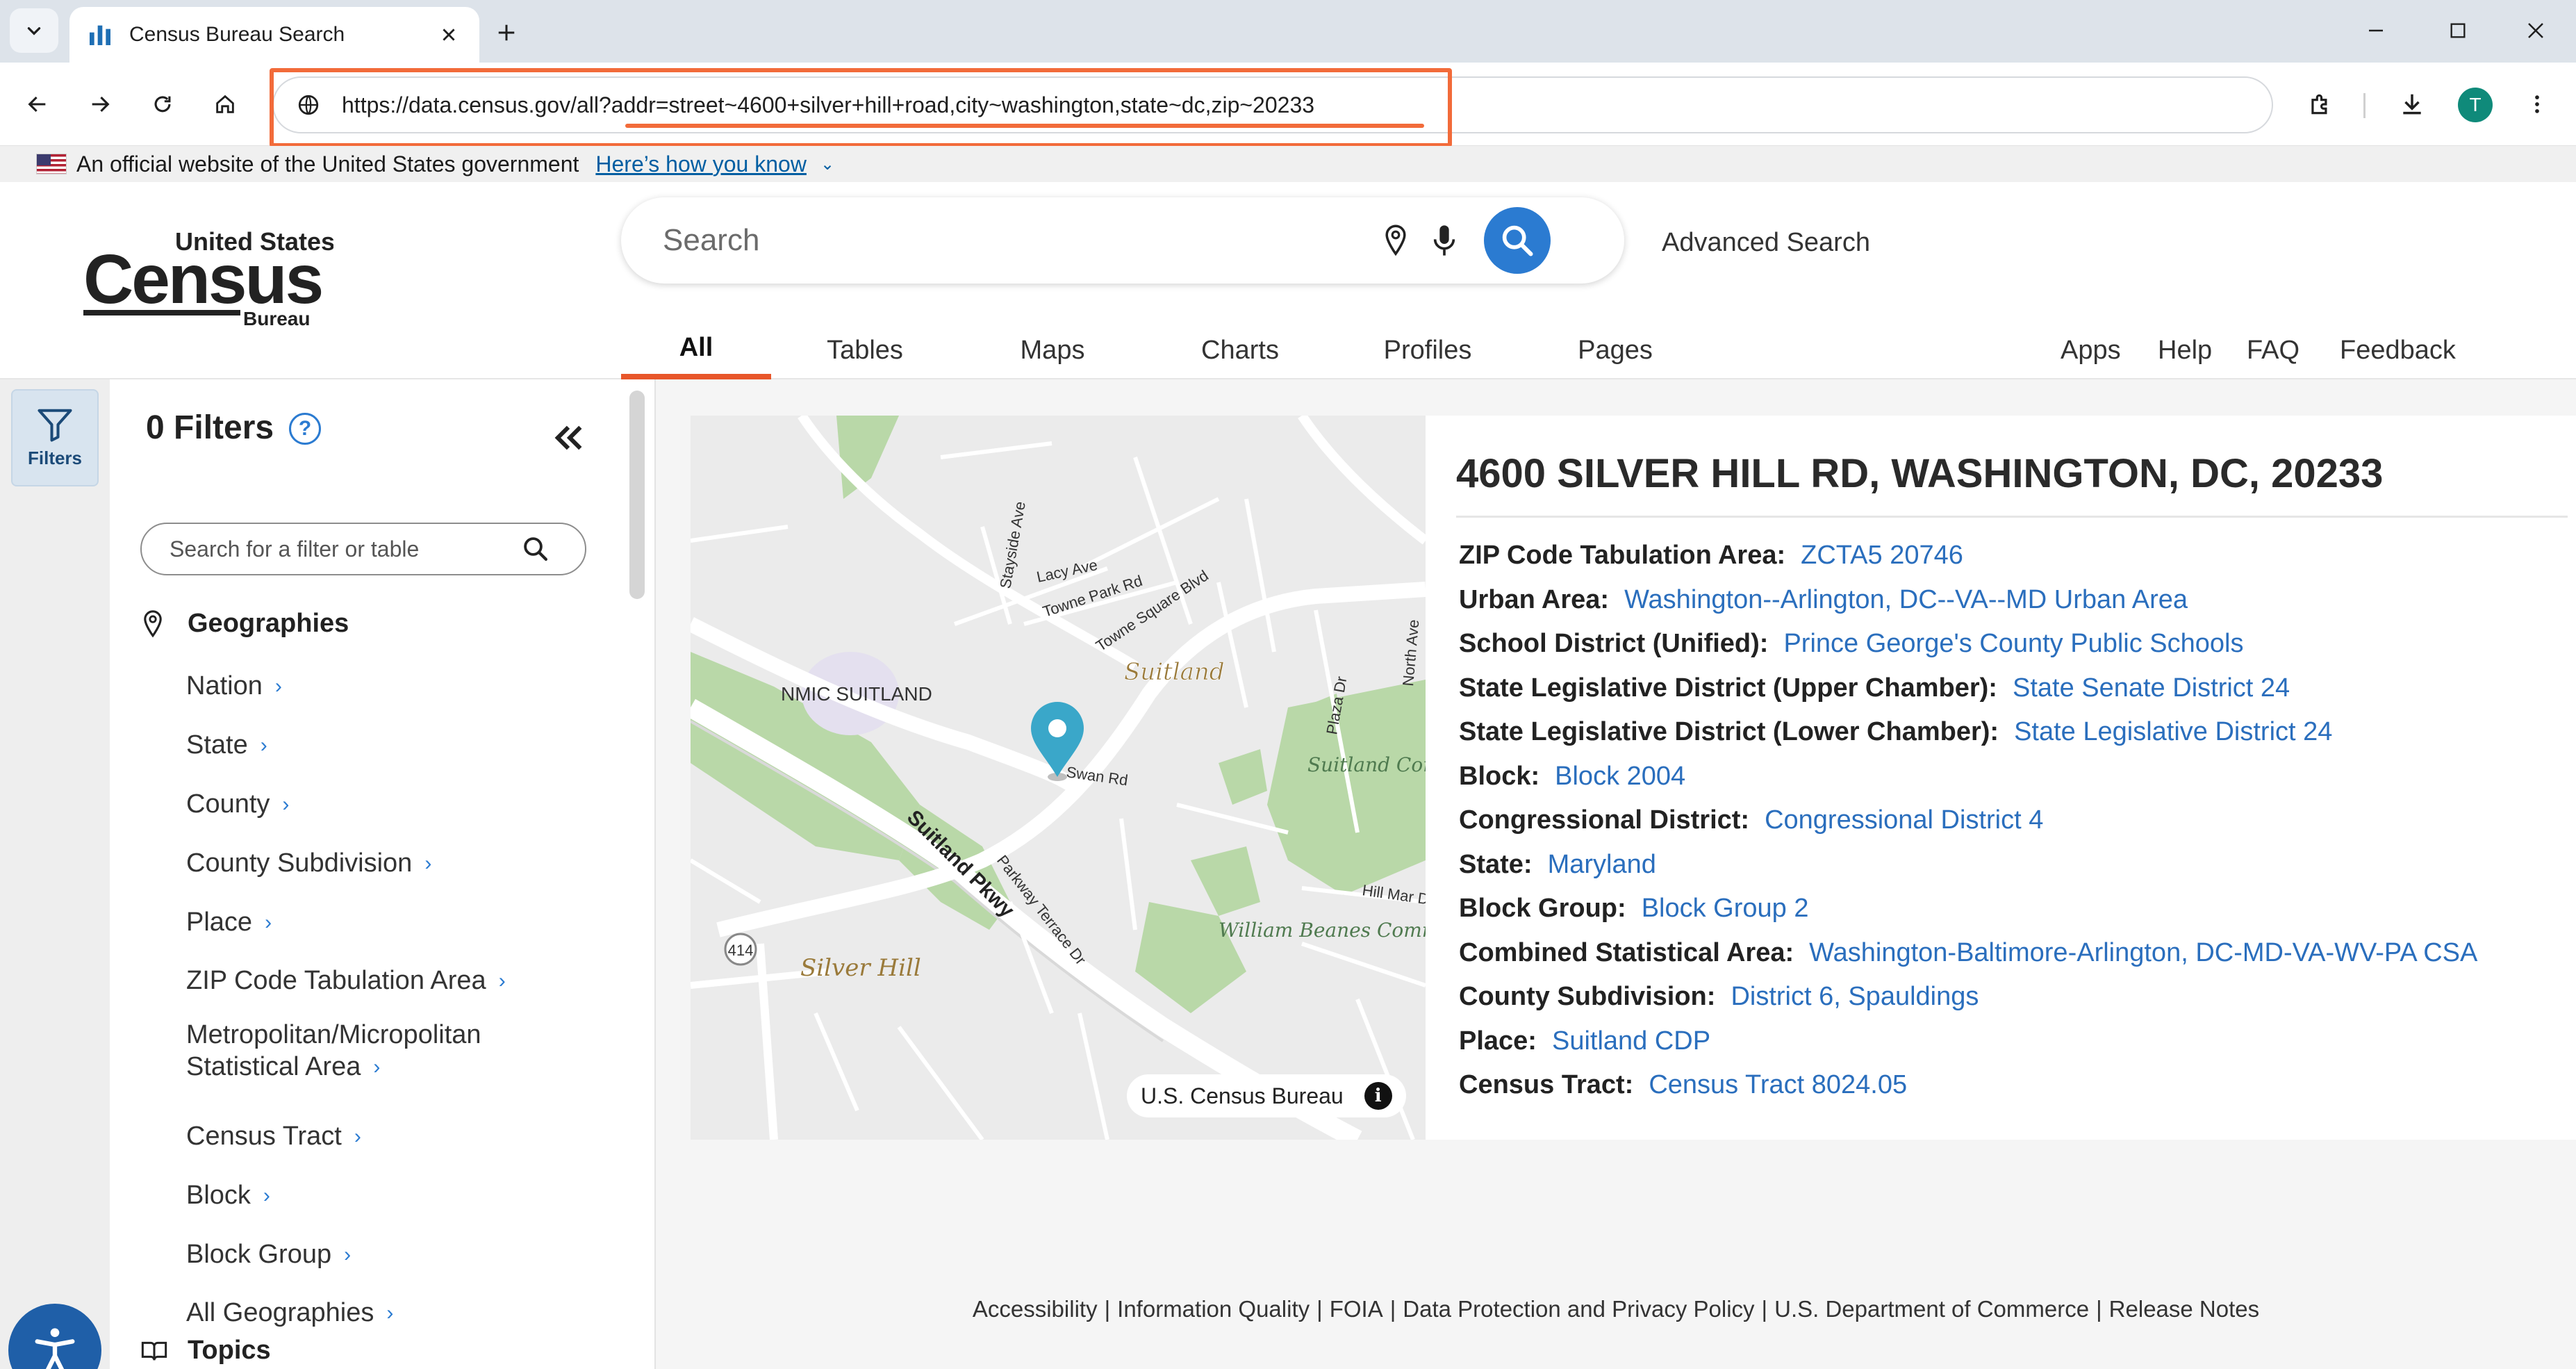 This screenshot has width=2576, height=1369. I want to click on home-icon, so click(225, 104).